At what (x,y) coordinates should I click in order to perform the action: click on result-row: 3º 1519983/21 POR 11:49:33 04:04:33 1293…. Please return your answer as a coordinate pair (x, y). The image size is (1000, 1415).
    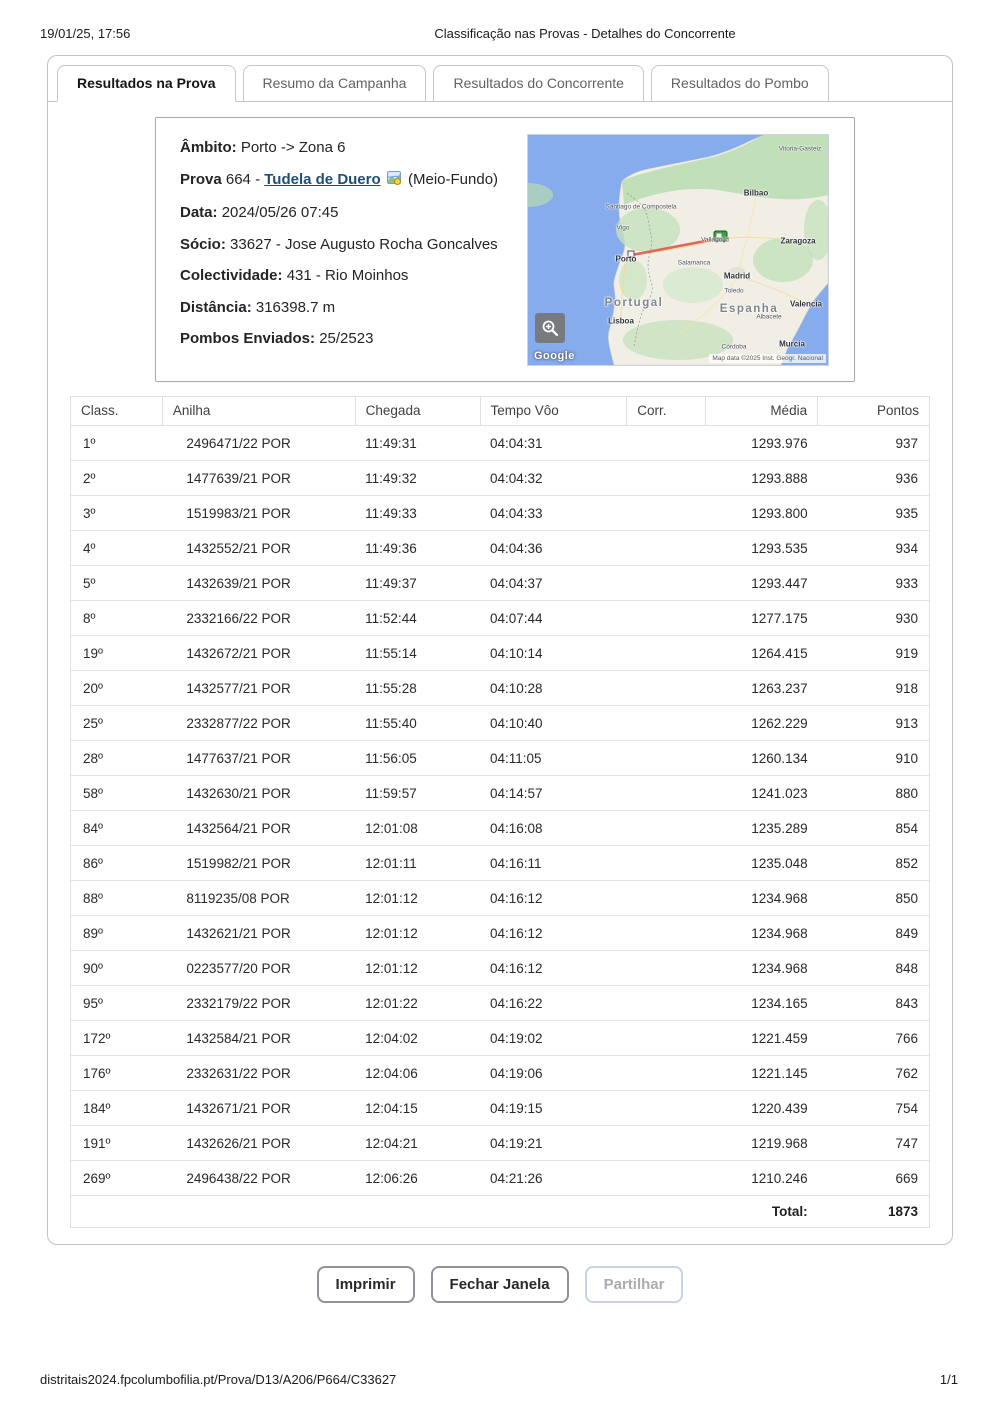
    Looking at the image, I should click on (500, 513).